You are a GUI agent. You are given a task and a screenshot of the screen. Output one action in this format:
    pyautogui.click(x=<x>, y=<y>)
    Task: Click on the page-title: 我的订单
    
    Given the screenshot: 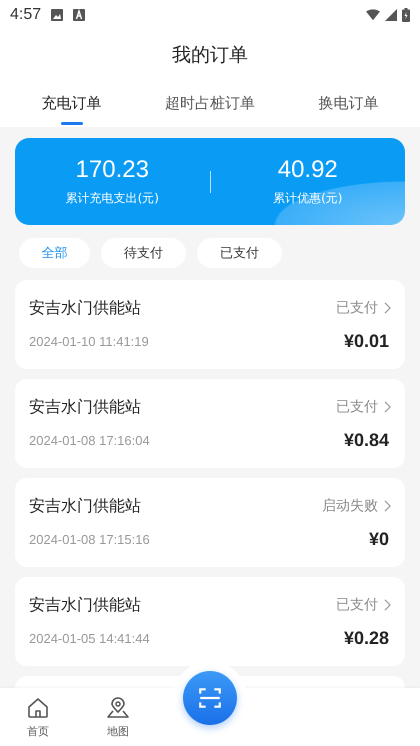 What is the action you would take?
    pyautogui.click(x=210, y=55)
    